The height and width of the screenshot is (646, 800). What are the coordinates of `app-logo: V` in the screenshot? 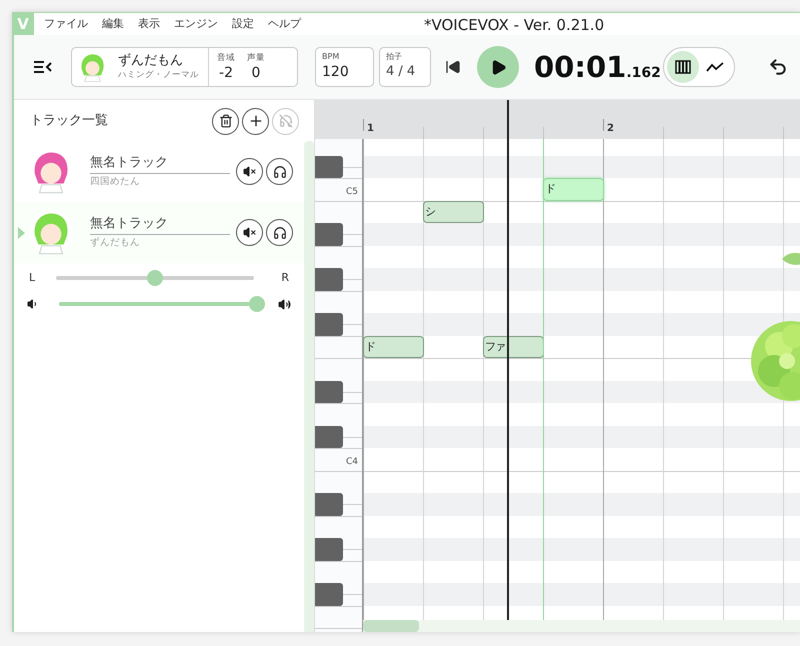 It's located at (23, 24).